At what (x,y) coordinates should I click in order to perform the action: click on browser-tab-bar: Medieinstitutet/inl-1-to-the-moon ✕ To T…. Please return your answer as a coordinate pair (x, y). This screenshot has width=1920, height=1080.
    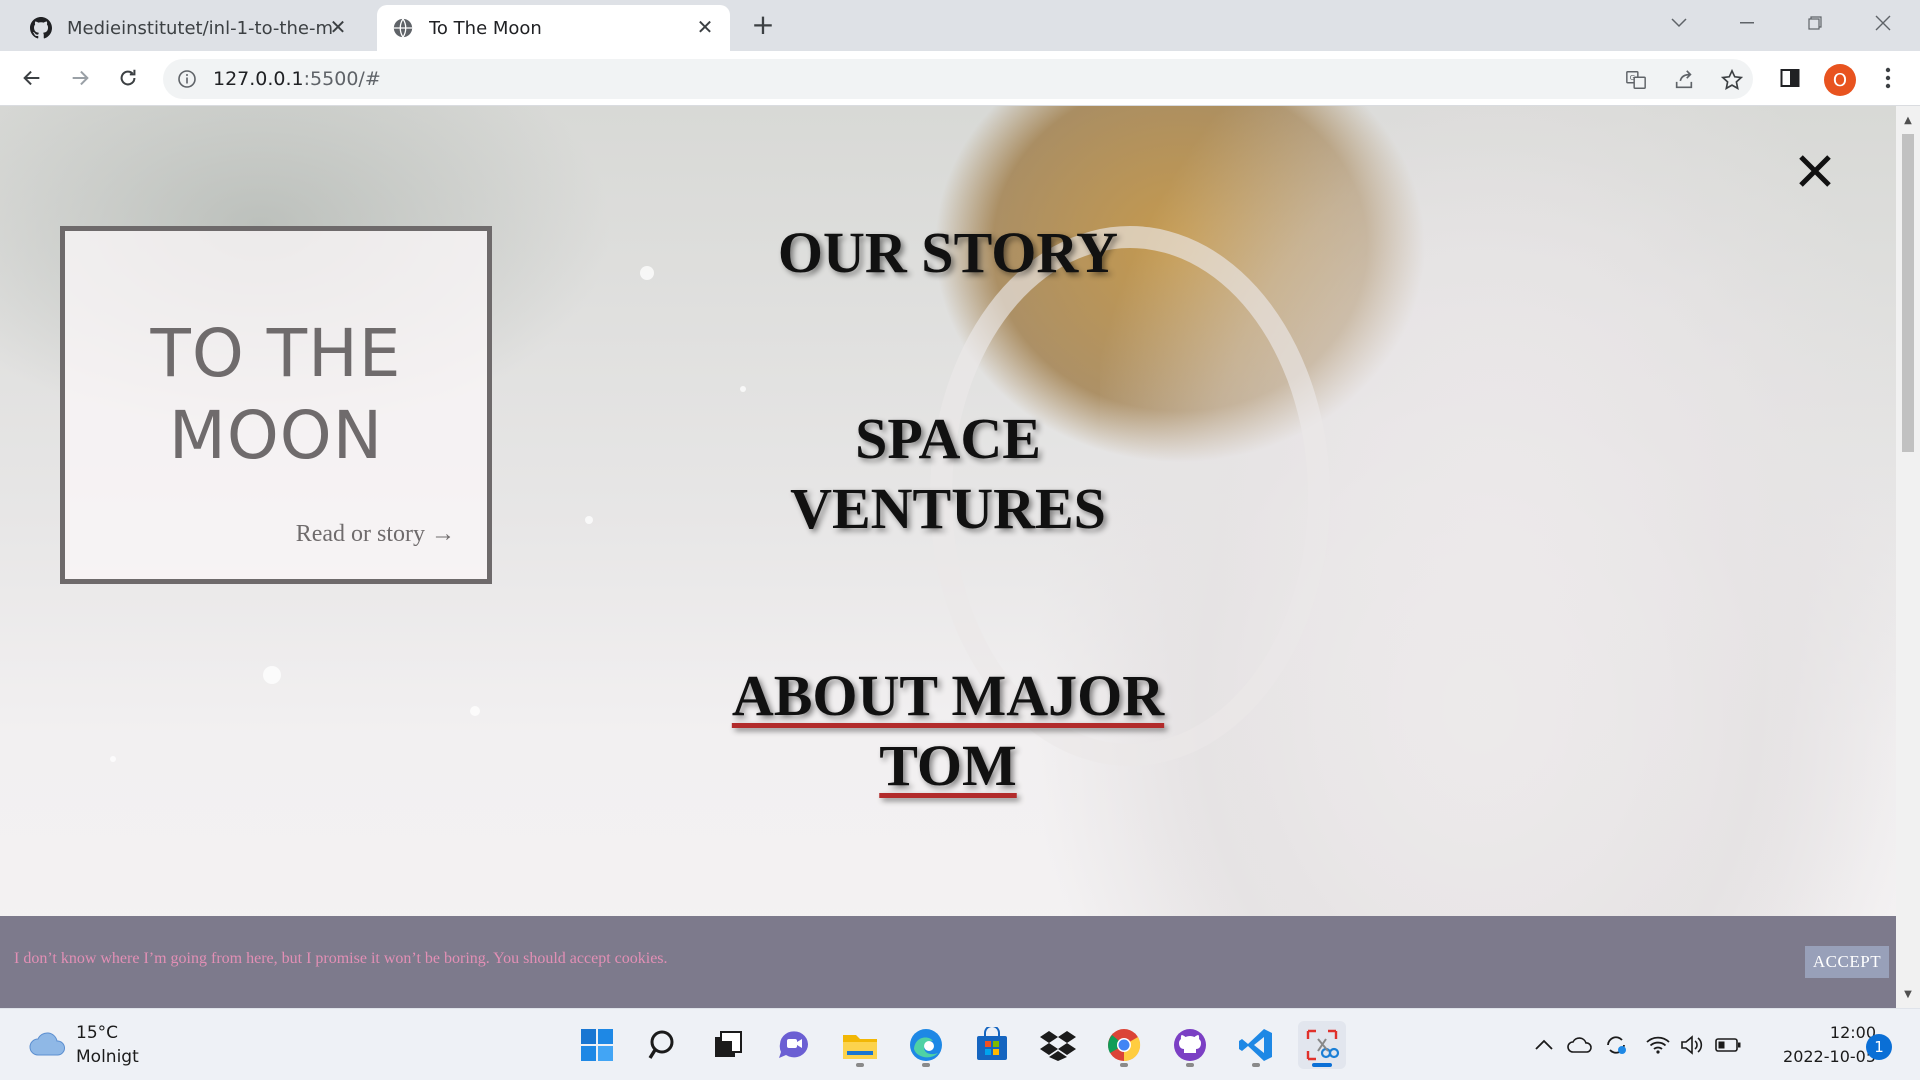
    Looking at the image, I should click on (960, 25).